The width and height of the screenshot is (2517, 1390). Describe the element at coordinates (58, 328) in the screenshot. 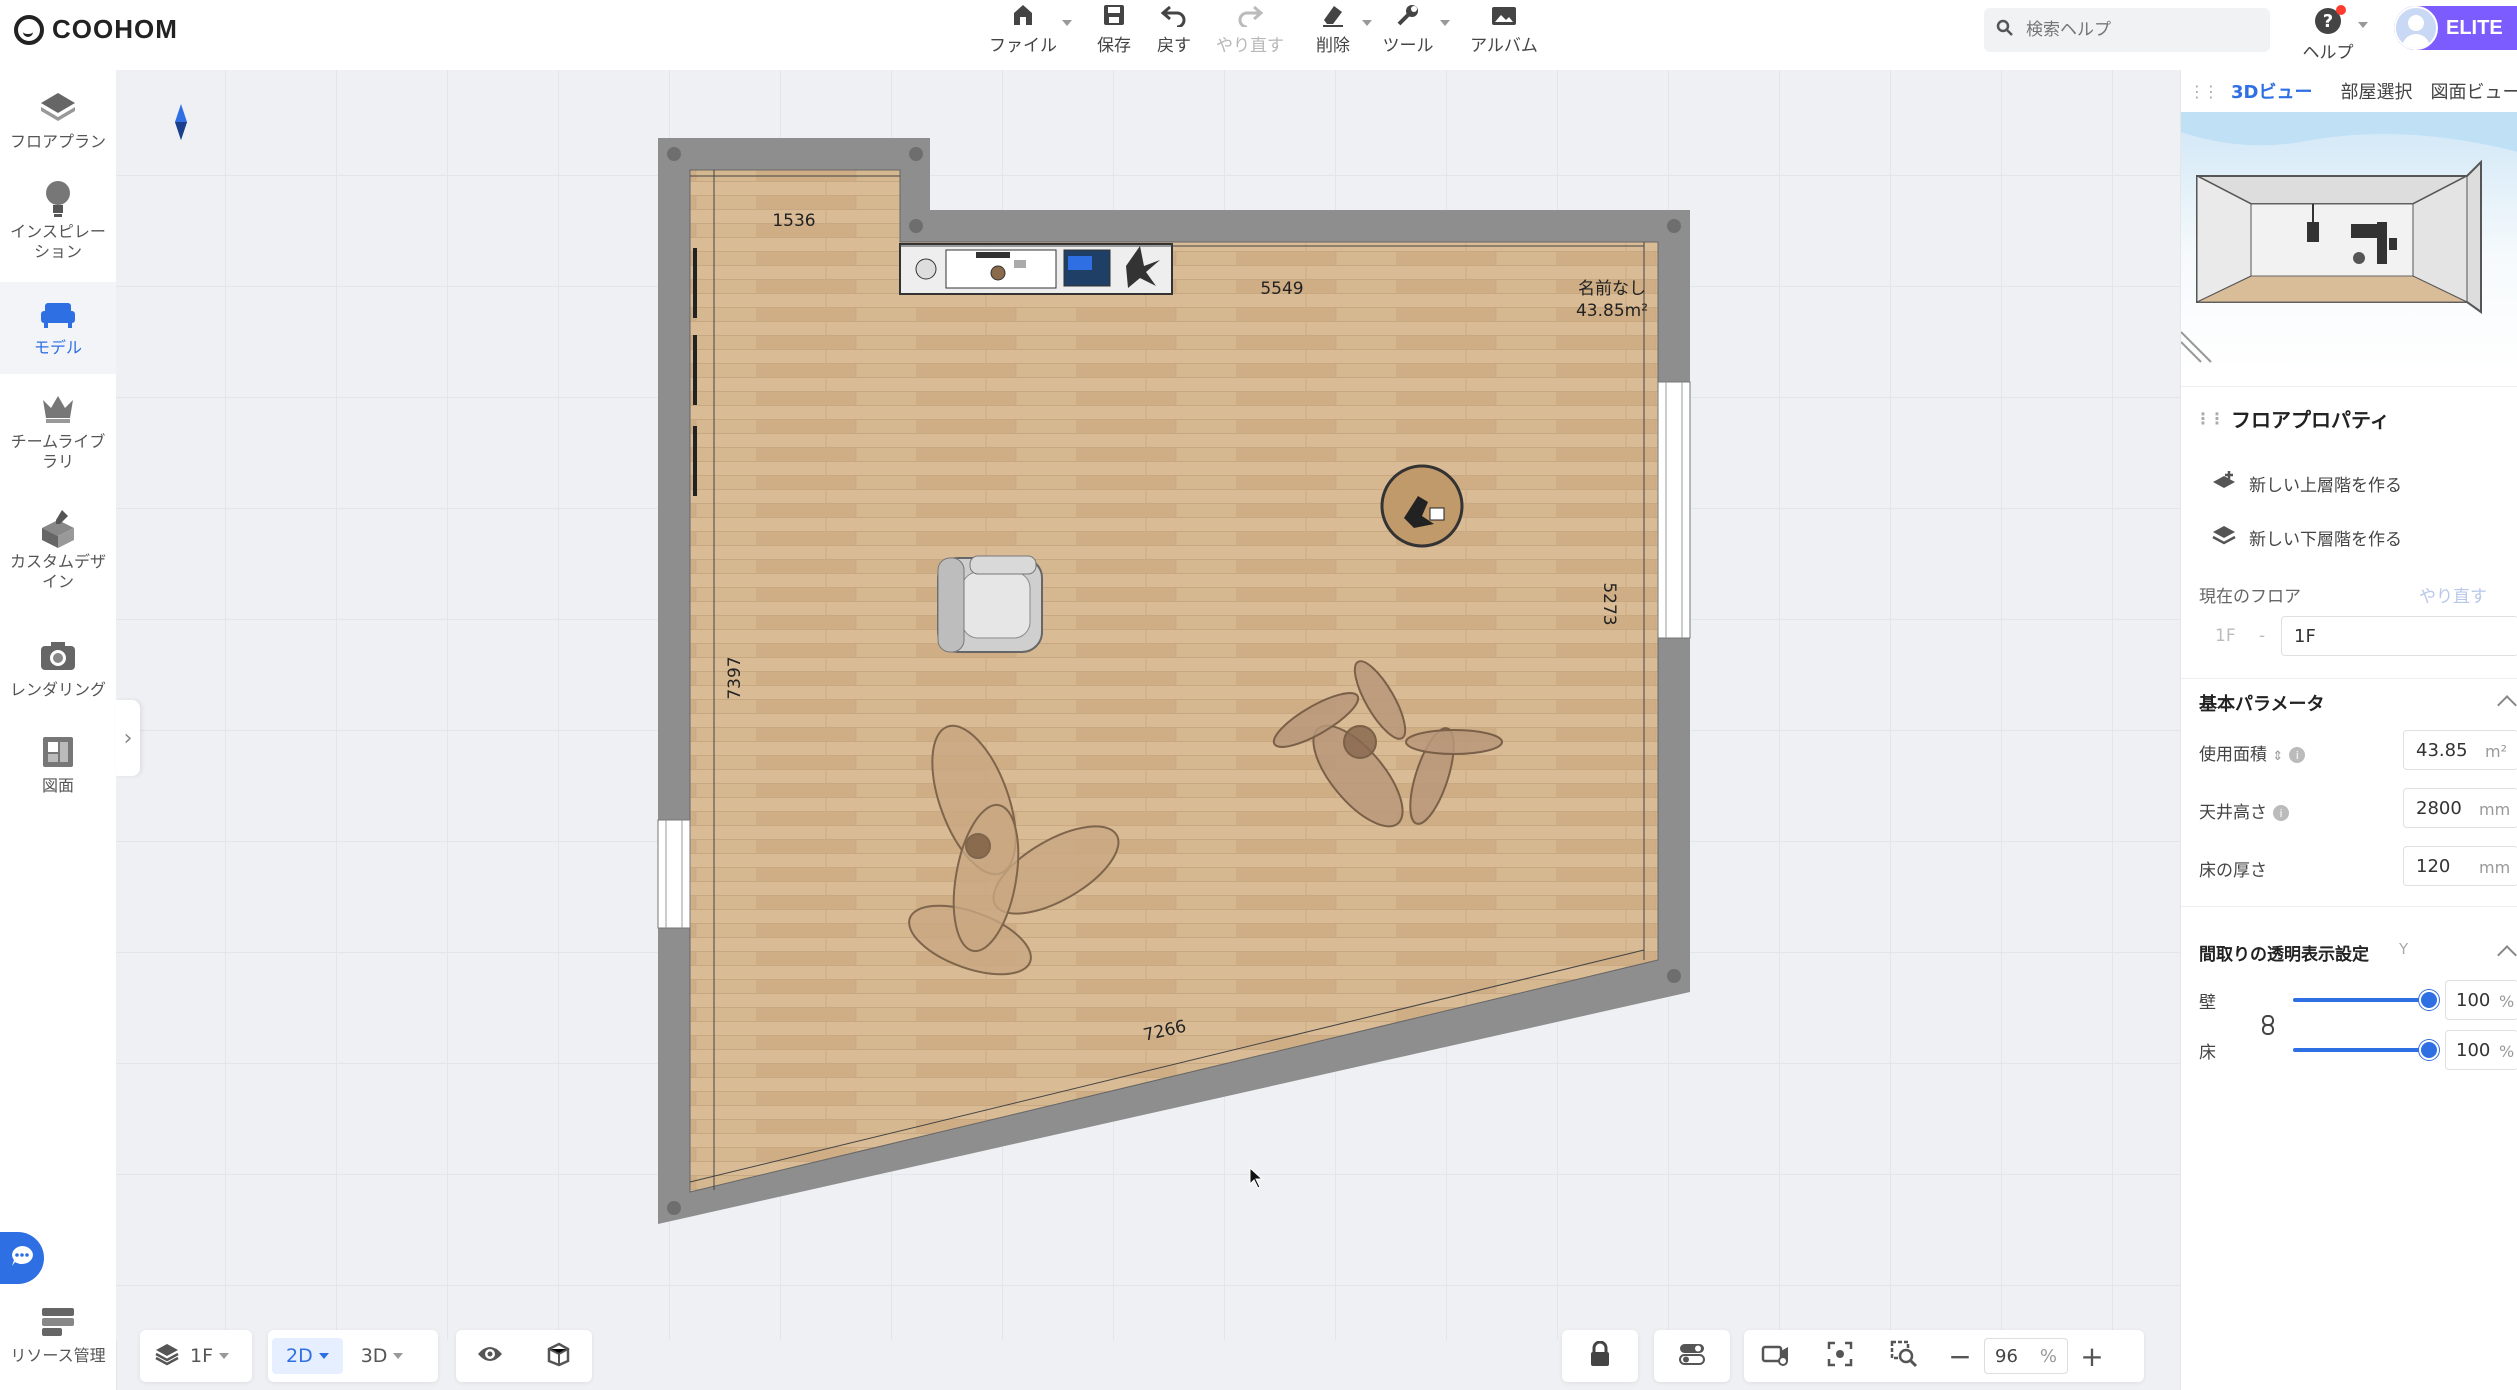

I see `sidebar-item-model: モデル` at that location.